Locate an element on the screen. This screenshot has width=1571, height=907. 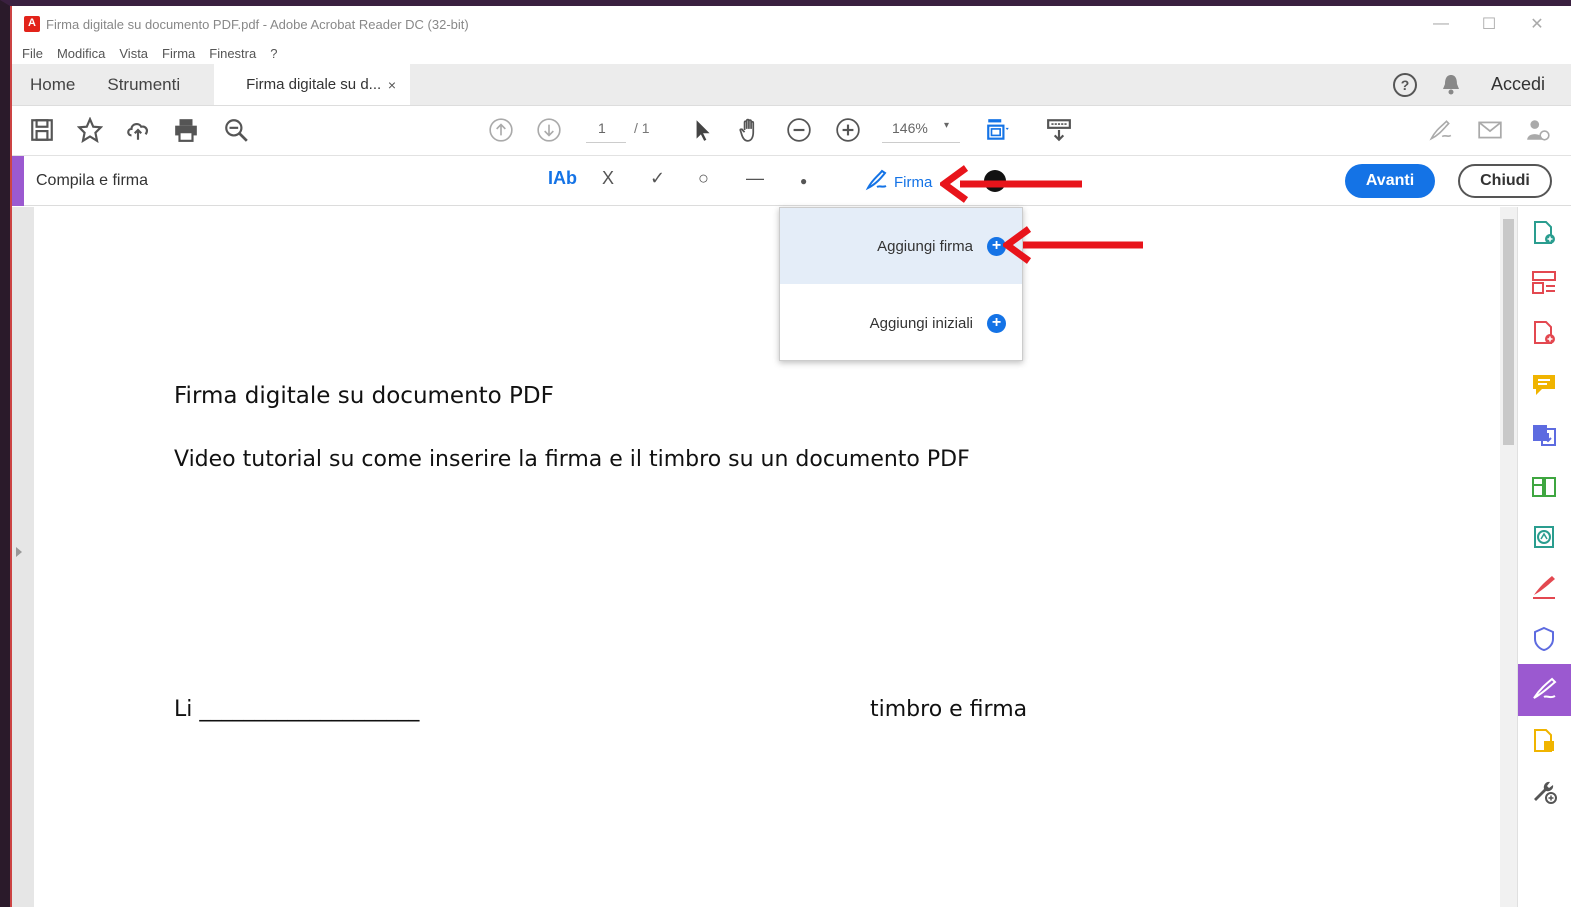
menu-finestra: Finestra is located at coordinates (232, 53).